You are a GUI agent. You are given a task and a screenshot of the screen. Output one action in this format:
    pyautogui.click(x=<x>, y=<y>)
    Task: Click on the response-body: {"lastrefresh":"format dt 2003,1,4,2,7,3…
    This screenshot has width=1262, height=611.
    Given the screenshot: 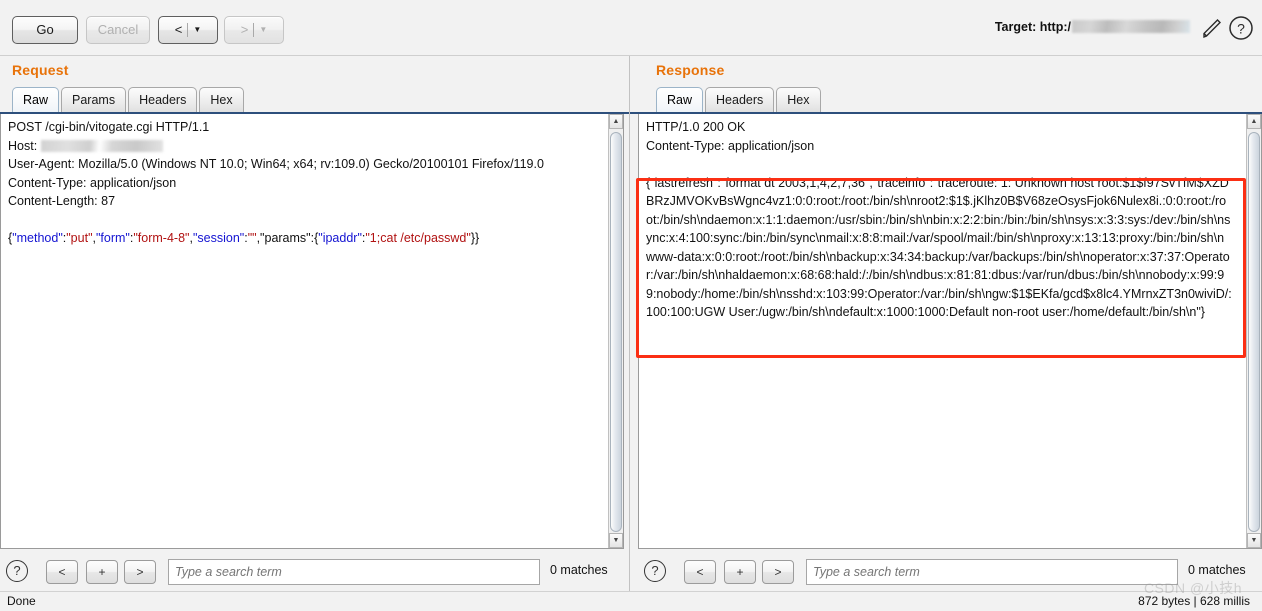 What is the action you would take?
    pyautogui.click(x=939, y=247)
    